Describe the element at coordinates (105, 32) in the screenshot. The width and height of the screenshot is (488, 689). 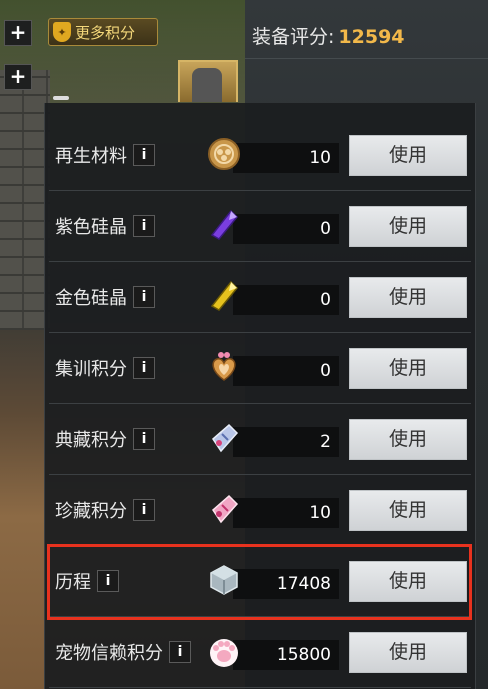
I see `more-points-label: 更多积分` at that location.